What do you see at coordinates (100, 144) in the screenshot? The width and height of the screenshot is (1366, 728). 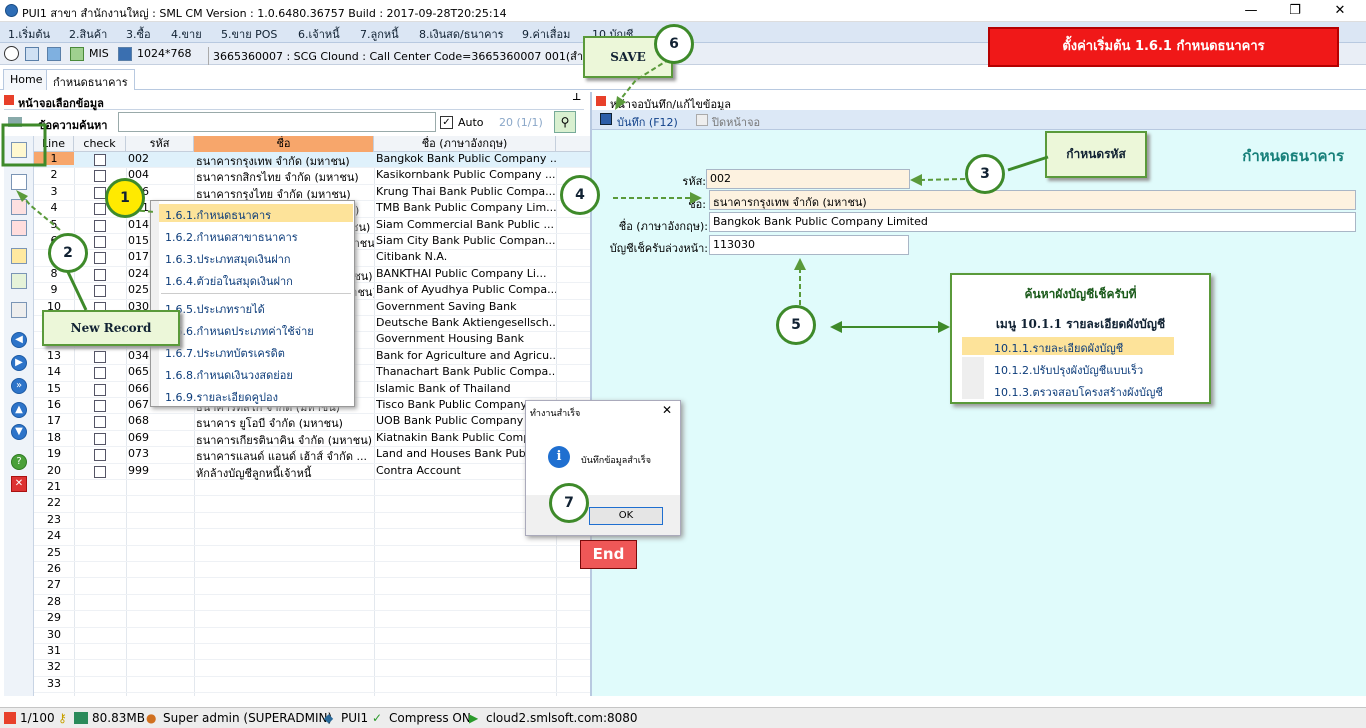 I see `col-check: check` at bounding box center [100, 144].